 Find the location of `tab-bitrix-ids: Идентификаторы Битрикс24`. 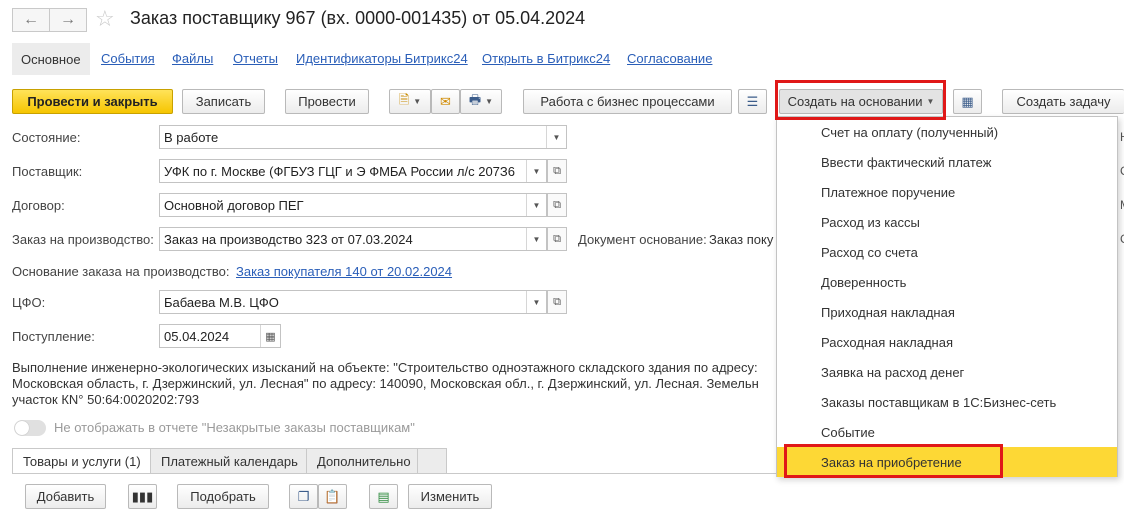

tab-bitrix-ids: Идентификаторы Битрикс24 is located at coordinates (382, 58).